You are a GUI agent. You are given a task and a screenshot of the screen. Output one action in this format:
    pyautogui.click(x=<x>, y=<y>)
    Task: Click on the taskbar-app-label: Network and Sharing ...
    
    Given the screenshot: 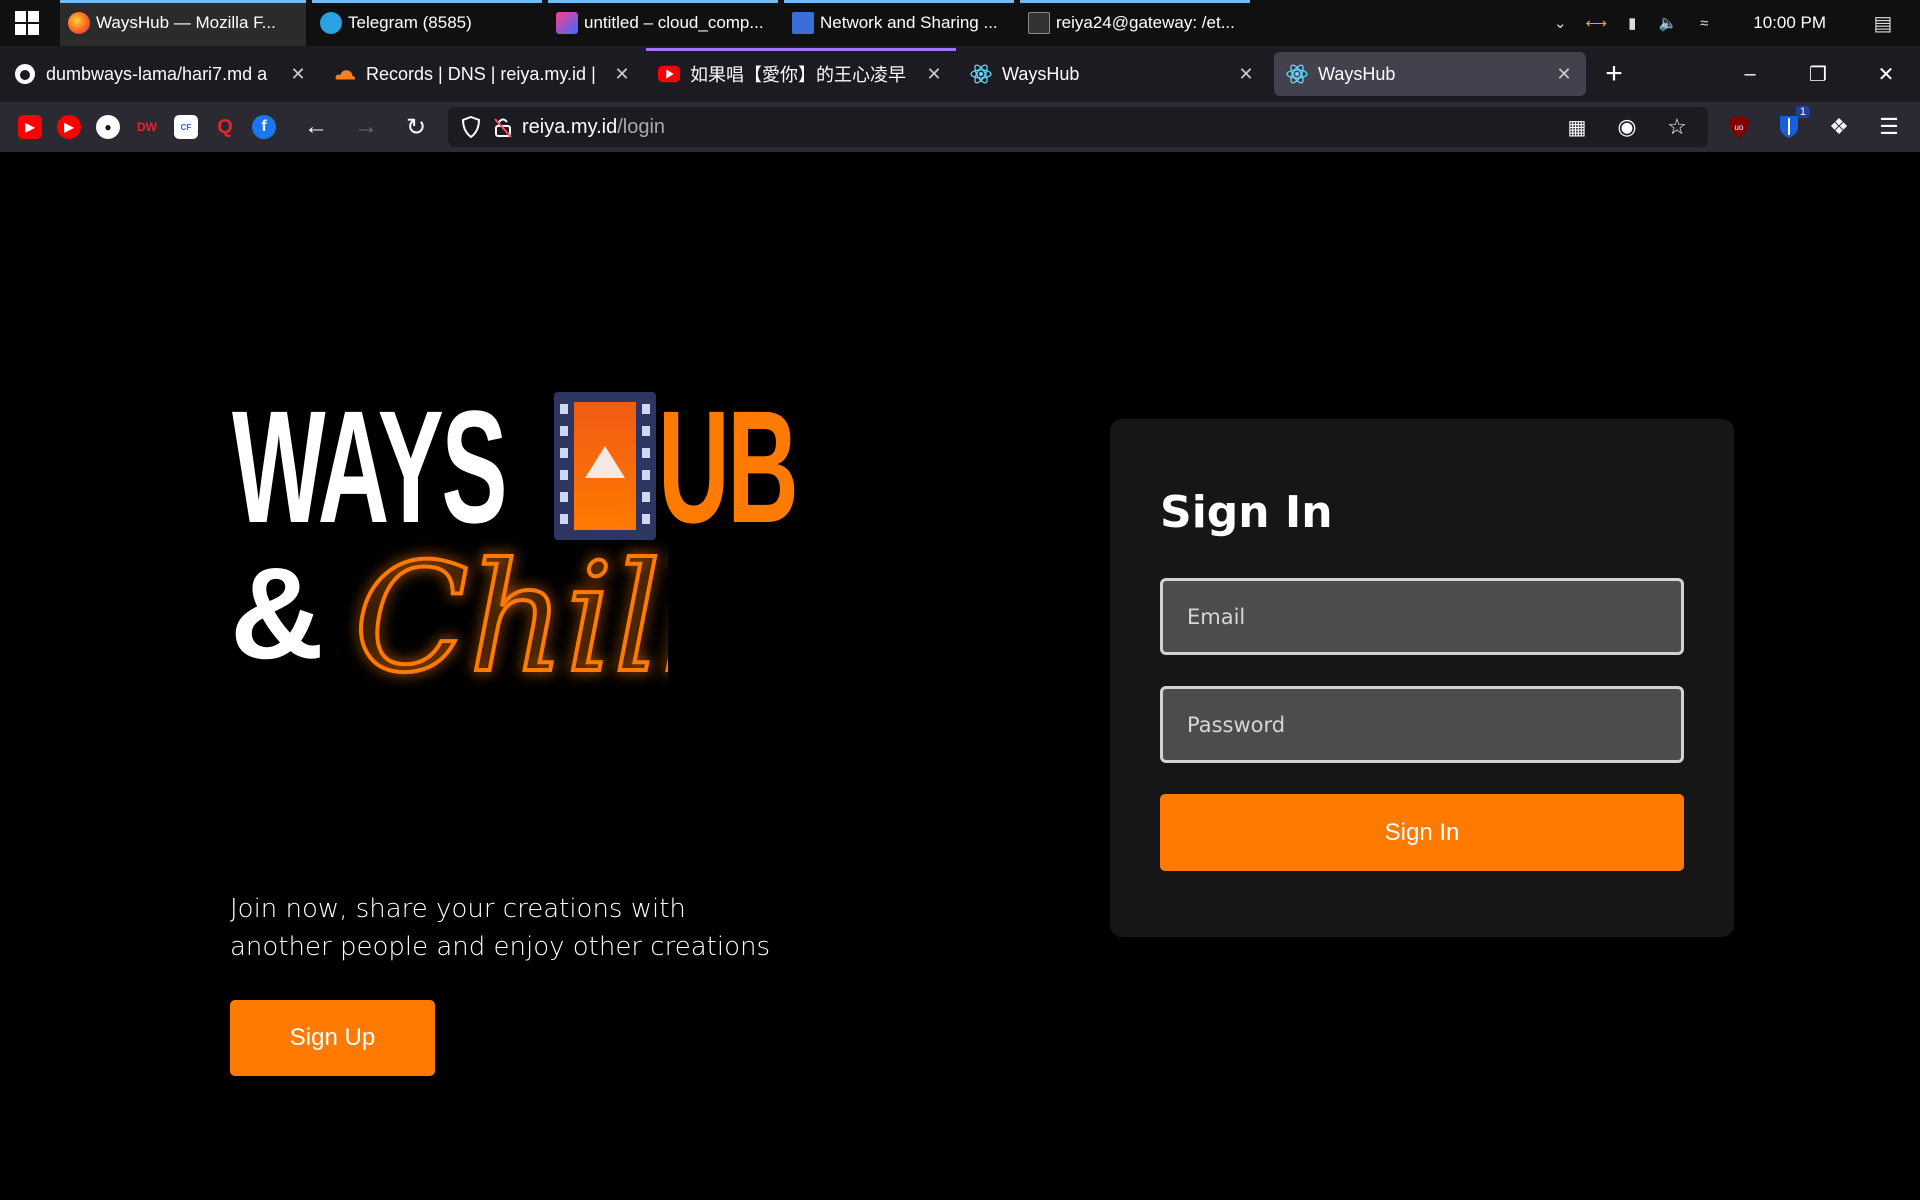 What is the action you would take?
    pyautogui.click(x=909, y=22)
    